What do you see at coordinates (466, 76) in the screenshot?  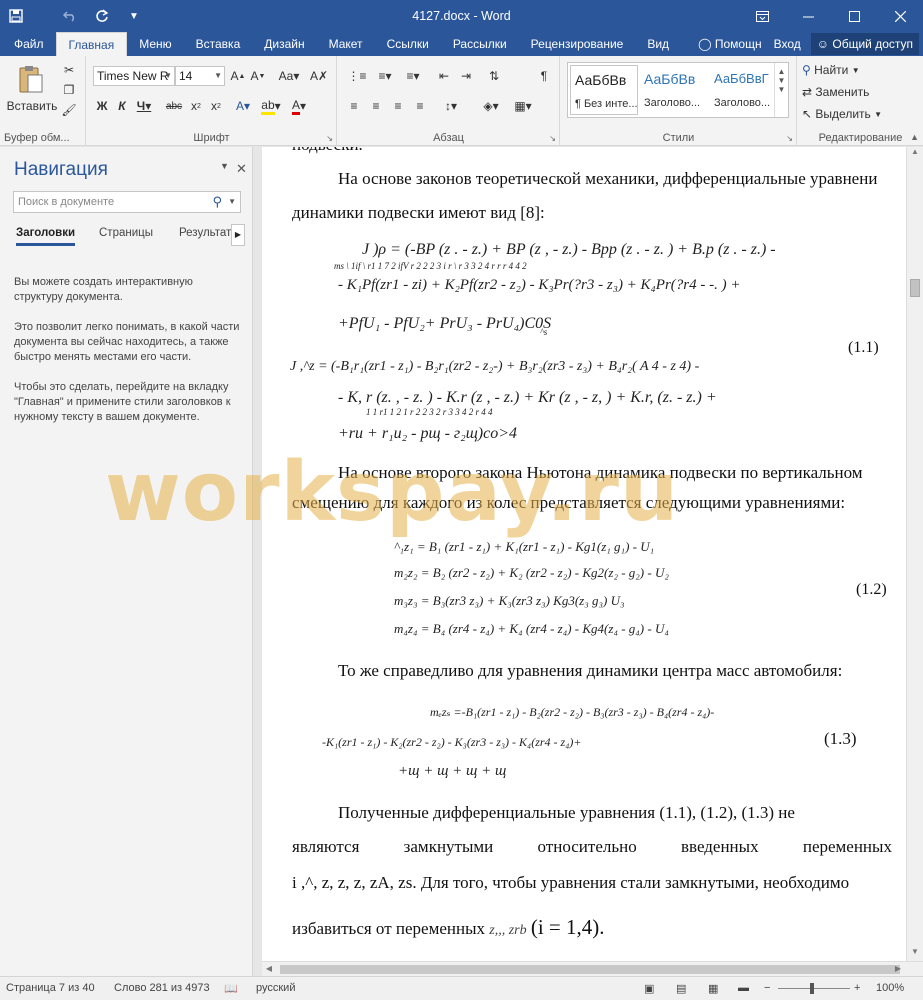 I see `increase-indent-icon: ⇥` at bounding box center [466, 76].